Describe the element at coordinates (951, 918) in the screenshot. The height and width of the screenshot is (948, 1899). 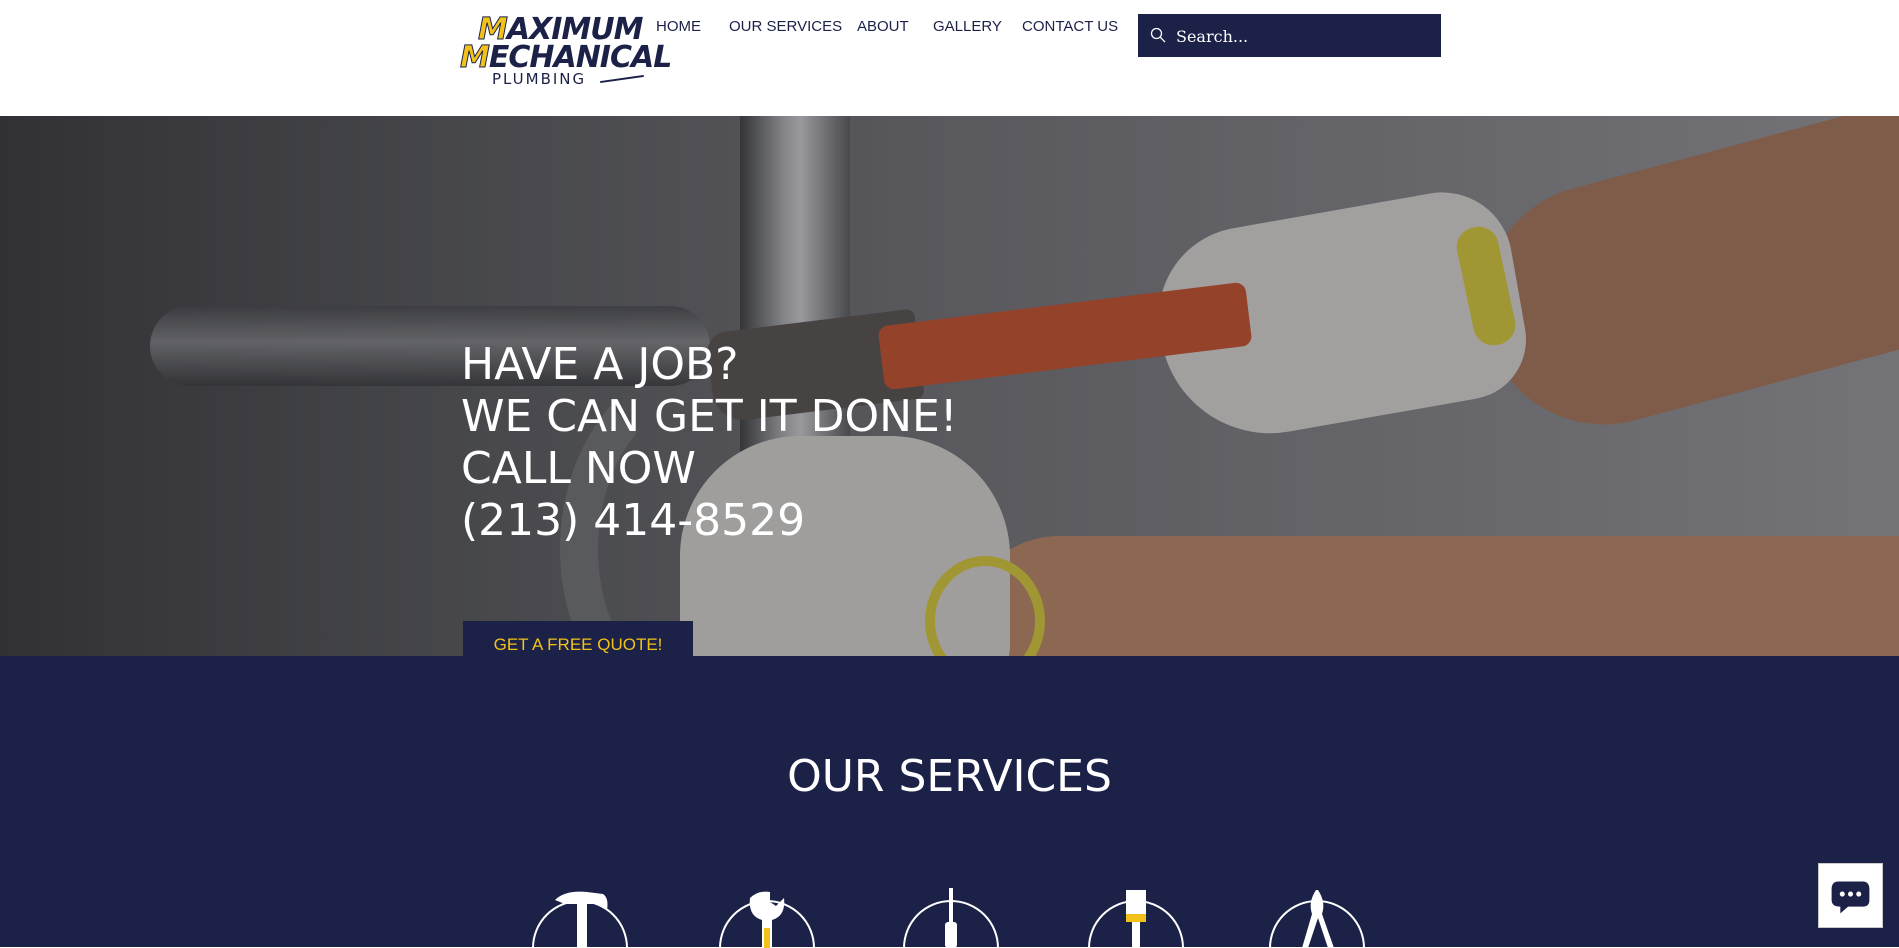
I see `screwdriver-icon` at that location.